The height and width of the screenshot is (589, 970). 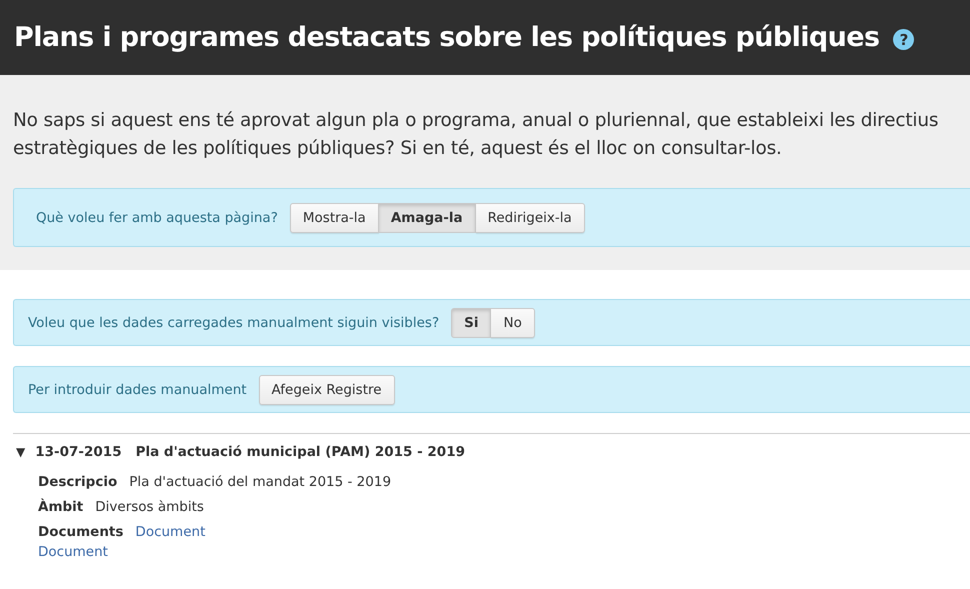 I want to click on visibility-label: Voleu que les dades carregades manualment siguin visibles?, so click(x=234, y=322).